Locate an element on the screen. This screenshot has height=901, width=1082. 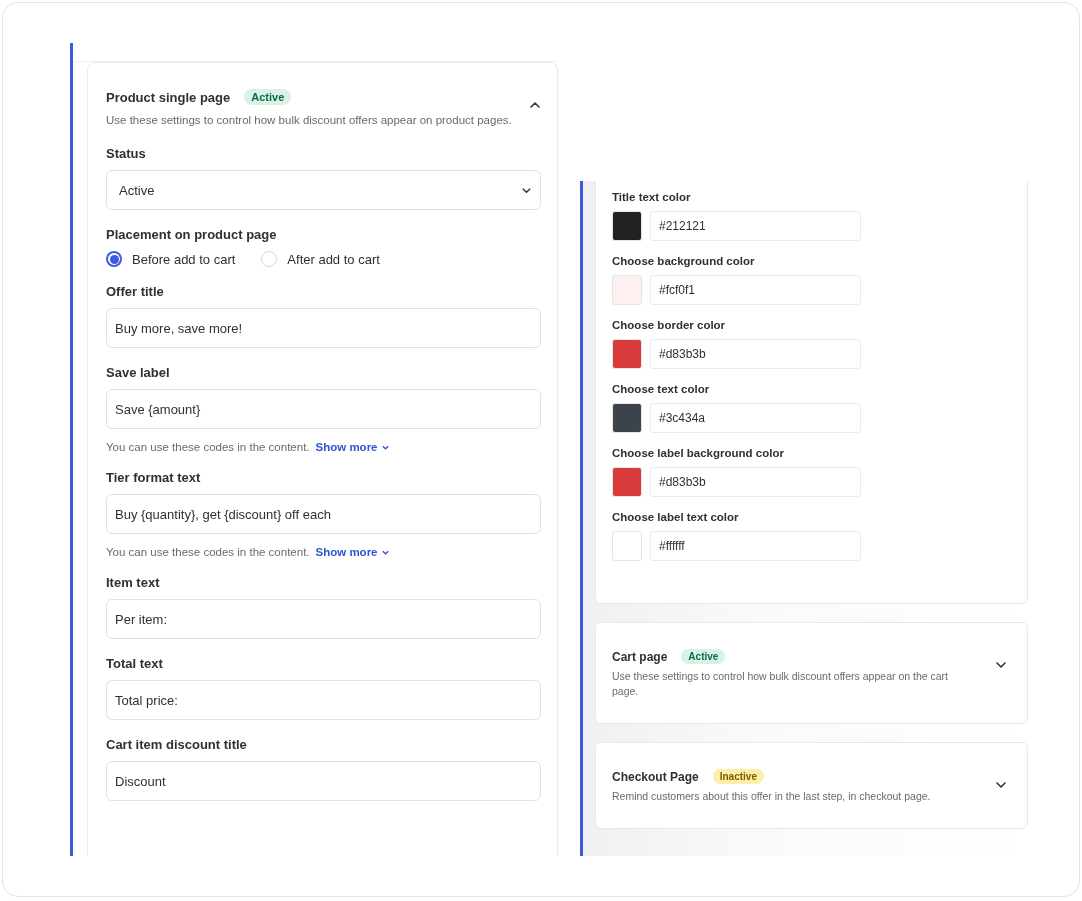
field-label: Choose label text color is located at coordinates (676, 517).